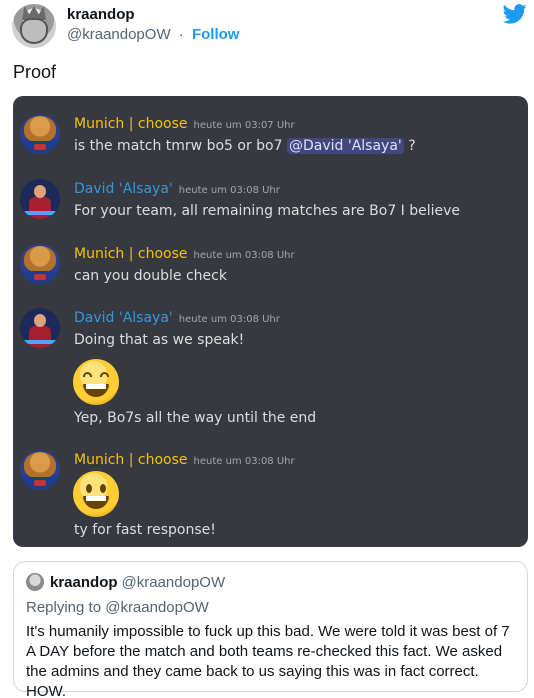  I want to click on author-handle-line: @kraandopOW · Follow, so click(153, 34).